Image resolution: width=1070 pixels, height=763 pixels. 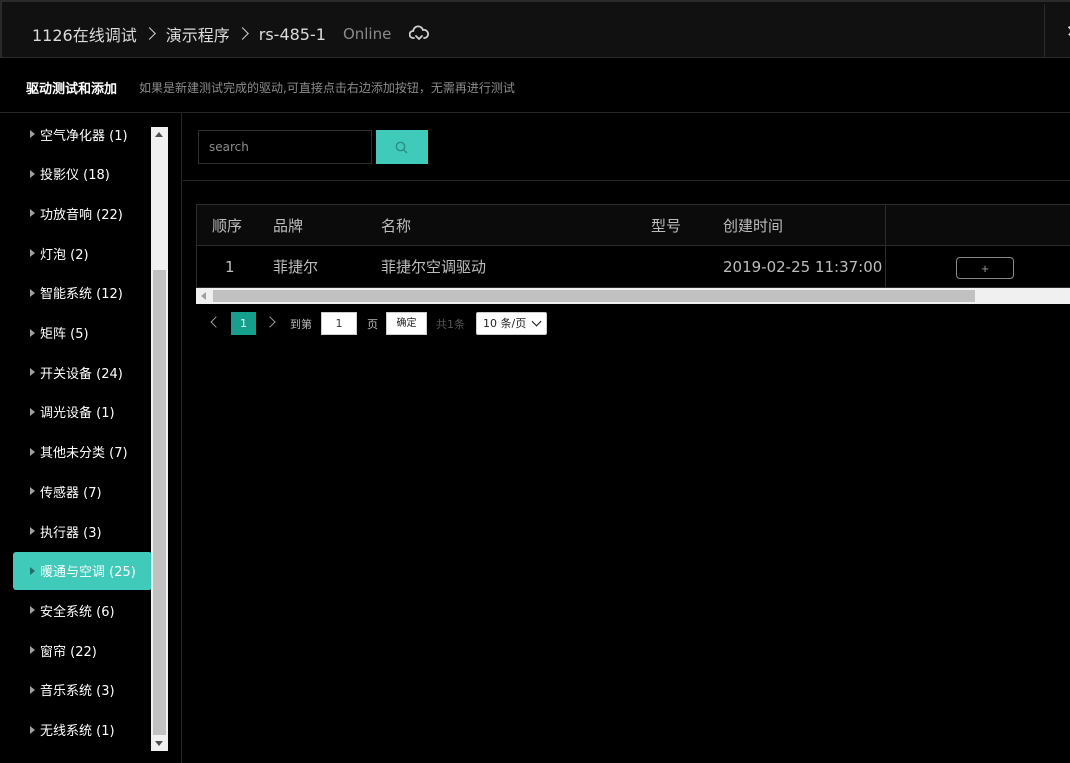 What do you see at coordinates (203, 296) in the screenshot?
I see `scroll-left-icon` at bounding box center [203, 296].